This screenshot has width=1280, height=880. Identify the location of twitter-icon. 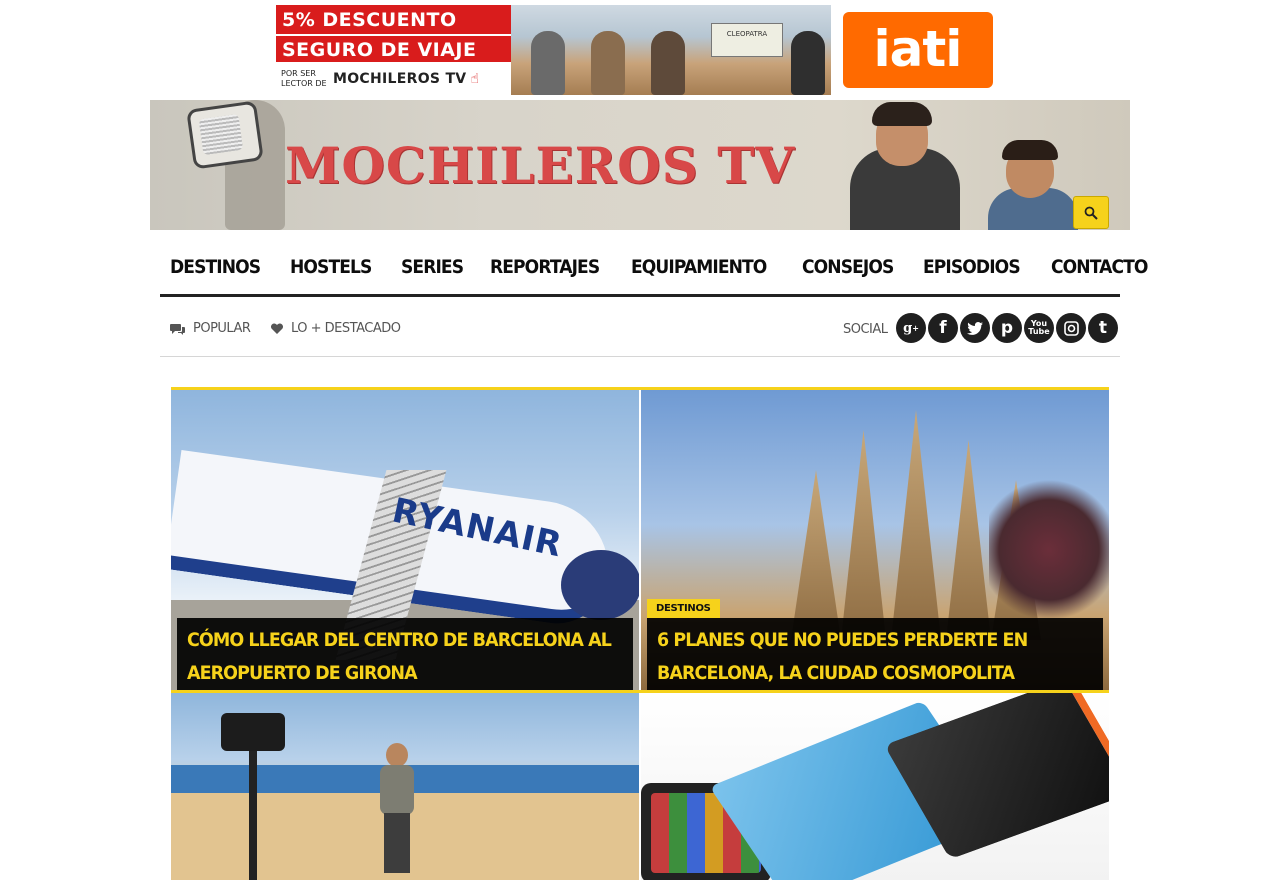
(975, 328).